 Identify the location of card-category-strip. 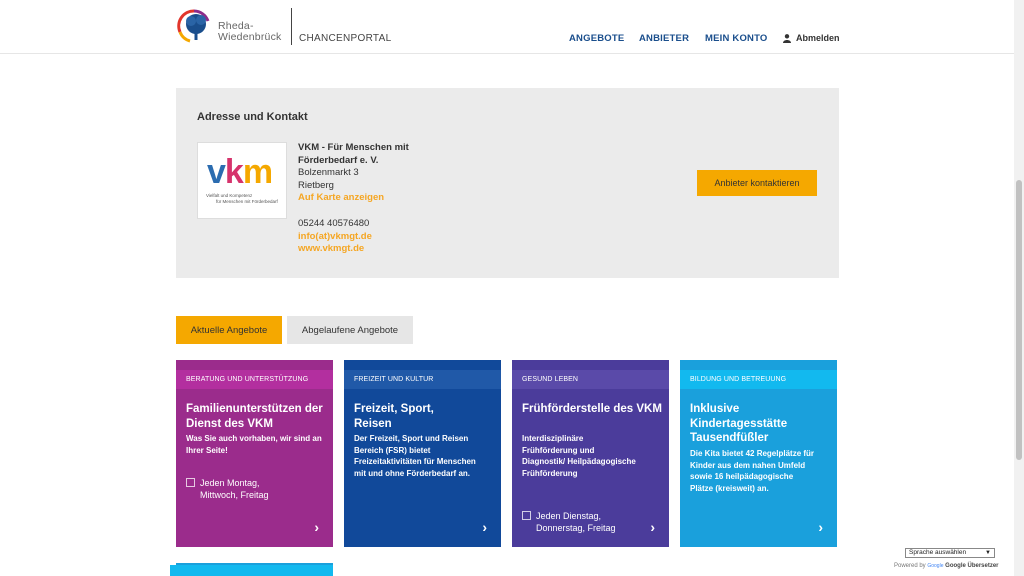
(251, 570).